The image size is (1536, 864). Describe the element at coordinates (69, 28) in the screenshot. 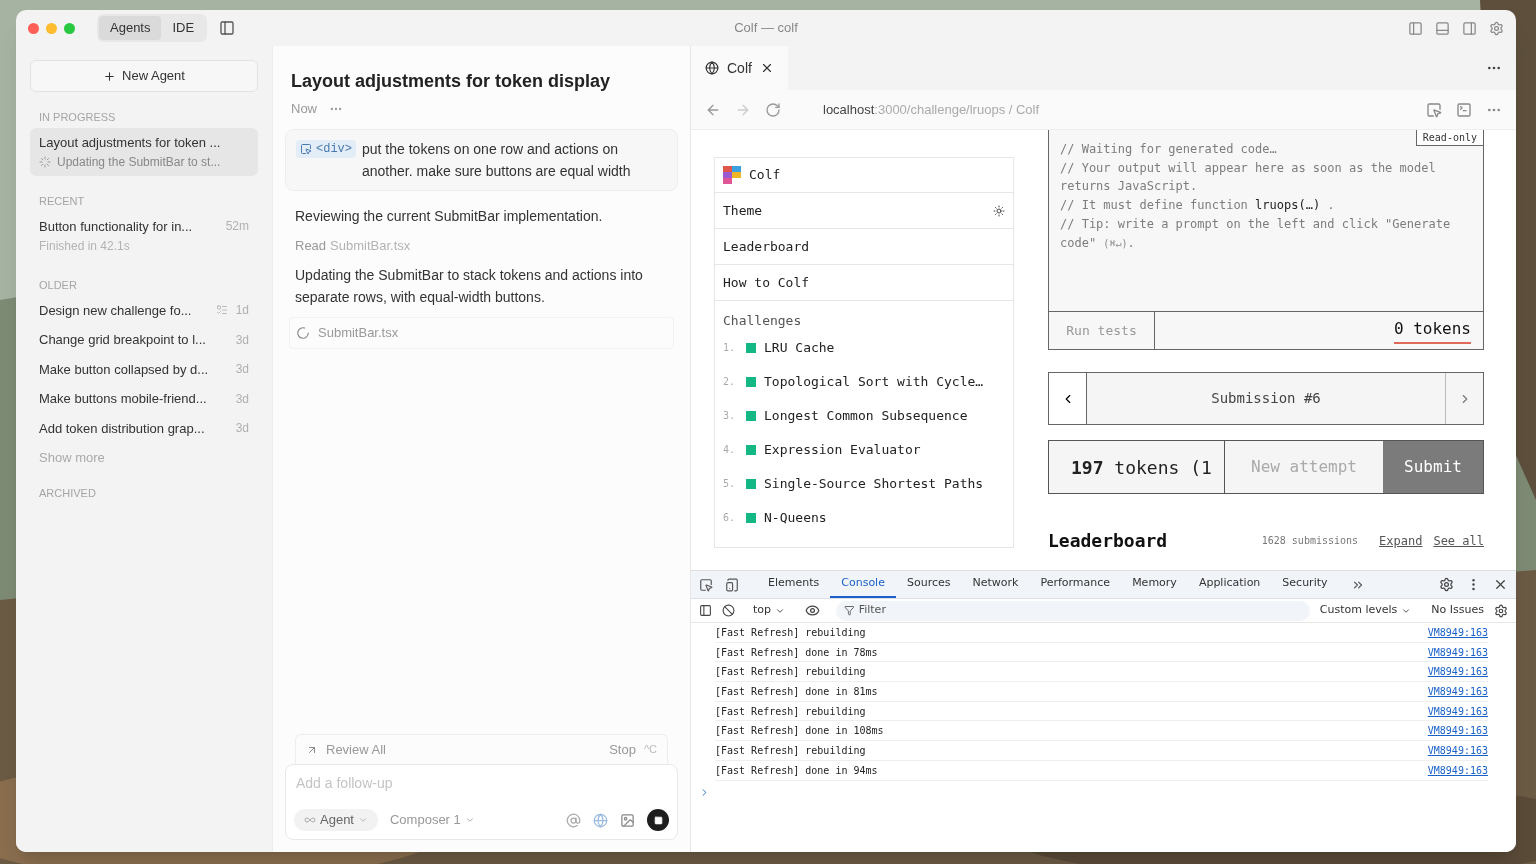

I see `zoom-window-button` at that location.